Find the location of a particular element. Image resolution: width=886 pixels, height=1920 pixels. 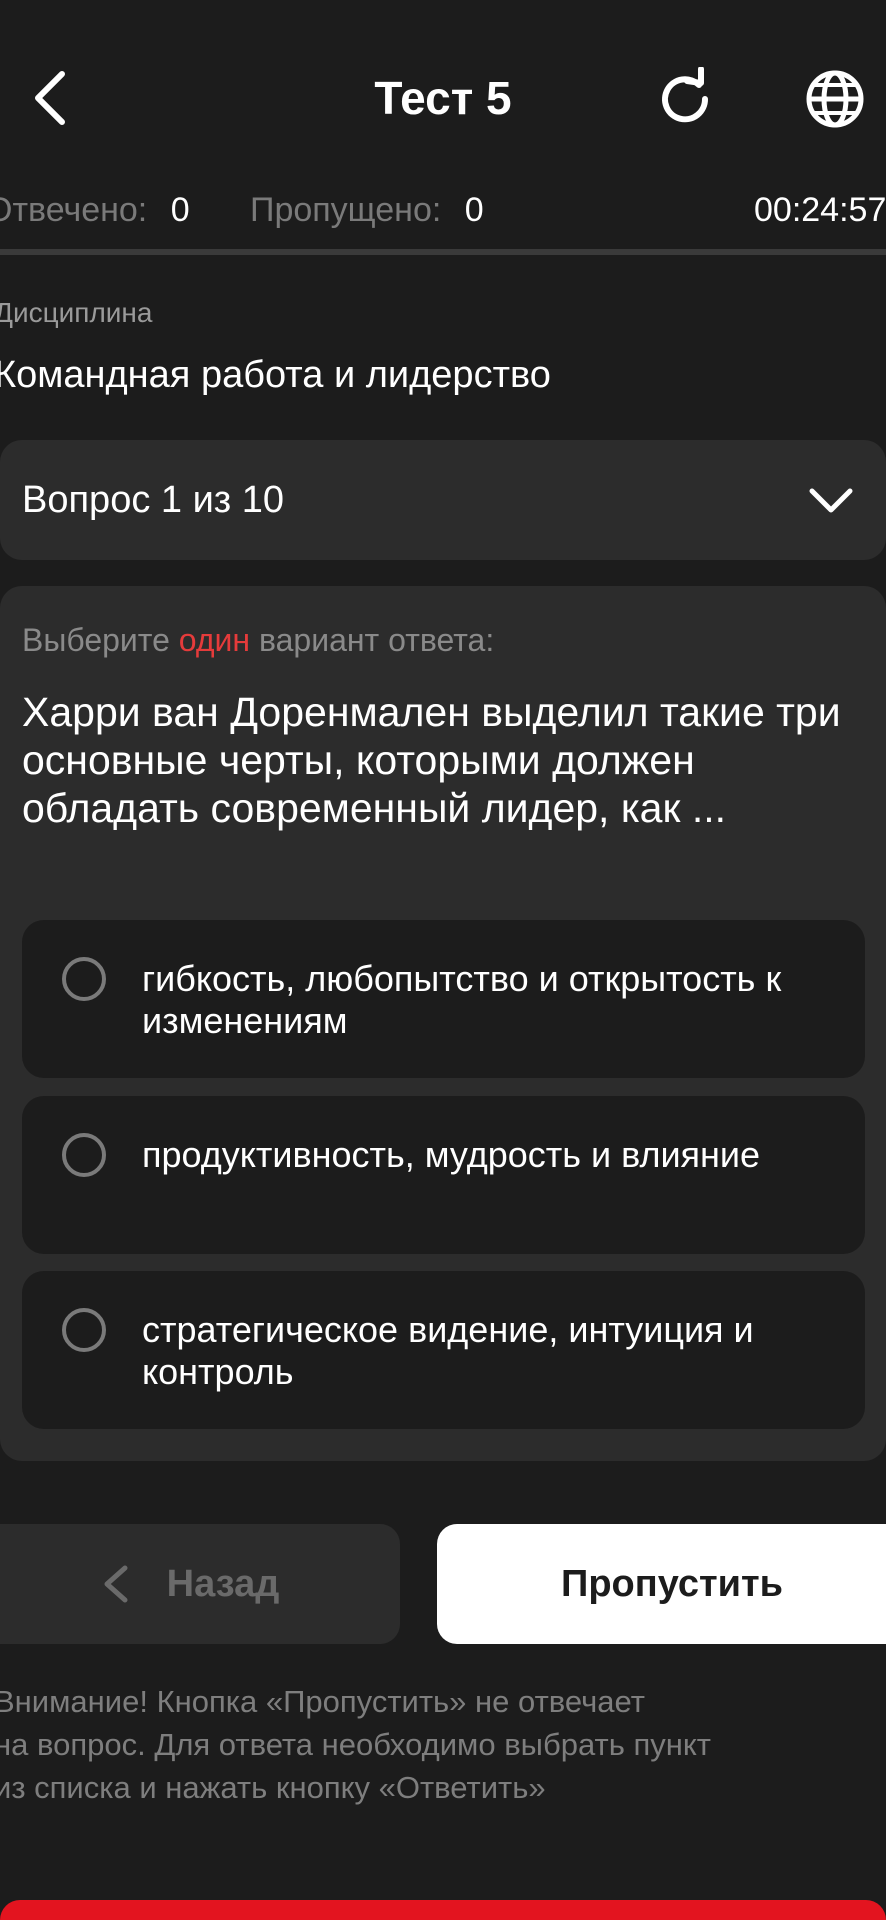

chevron-left-icon is located at coordinates (116, 1584).